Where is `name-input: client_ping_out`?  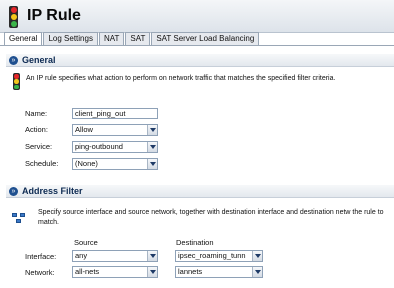
name-input: client_ping_out is located at coordinates (115, 113).